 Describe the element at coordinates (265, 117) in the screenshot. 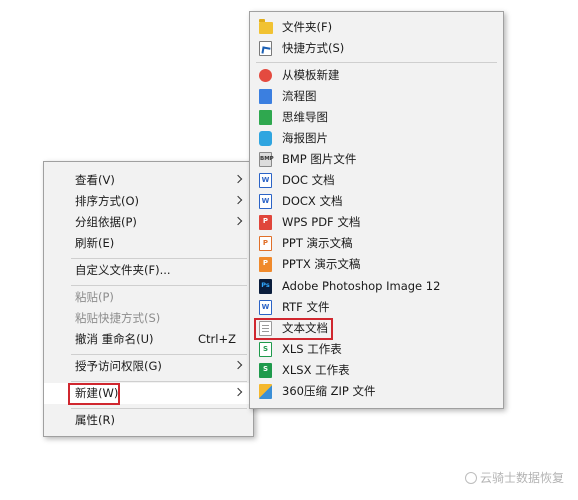

I see `mindmap-icon` at that location.